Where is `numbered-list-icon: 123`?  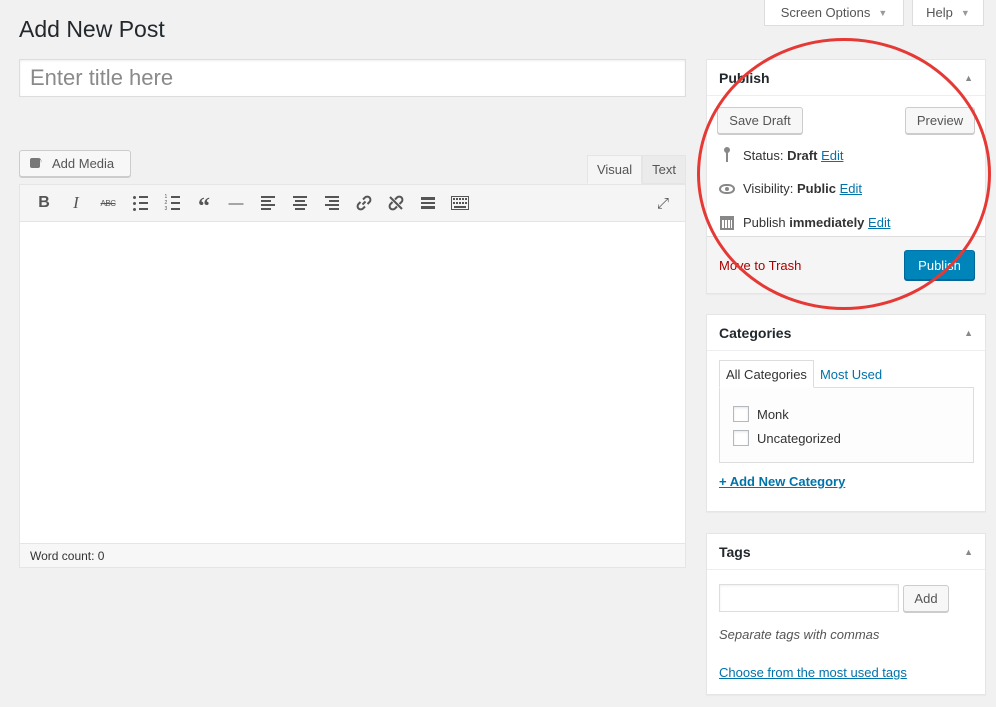
numbered-list-icon: 123 is located at coordinates (172, 203).